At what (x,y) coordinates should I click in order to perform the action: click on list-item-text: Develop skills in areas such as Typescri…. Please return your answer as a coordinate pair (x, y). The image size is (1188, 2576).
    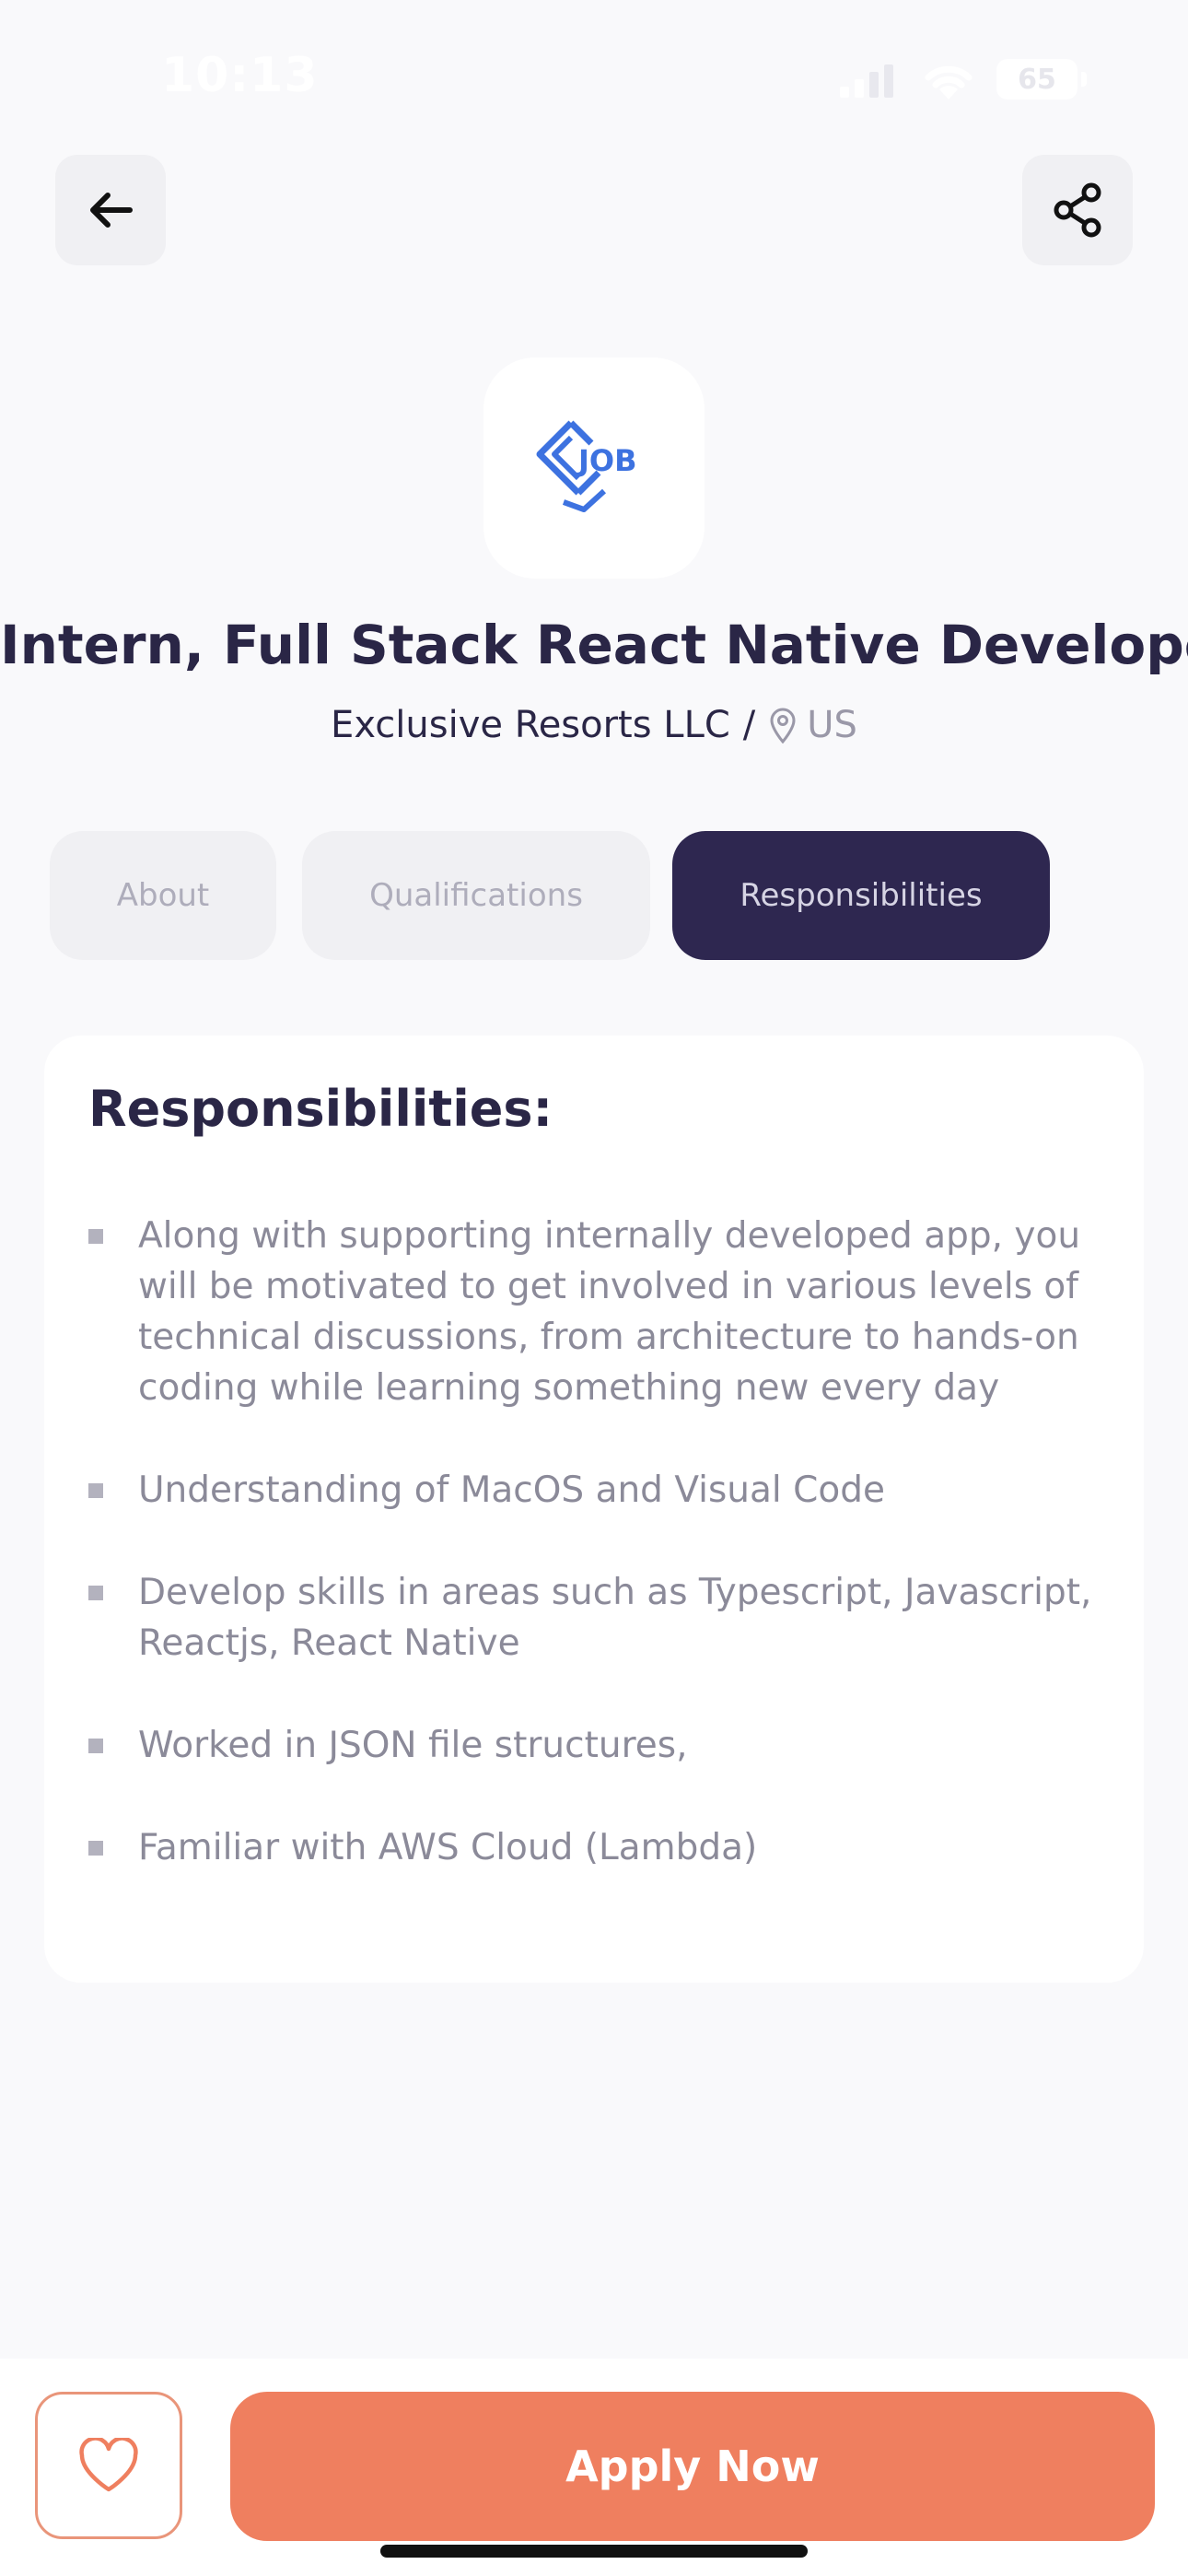
    Looking at the image, I should click on (615, 1618).